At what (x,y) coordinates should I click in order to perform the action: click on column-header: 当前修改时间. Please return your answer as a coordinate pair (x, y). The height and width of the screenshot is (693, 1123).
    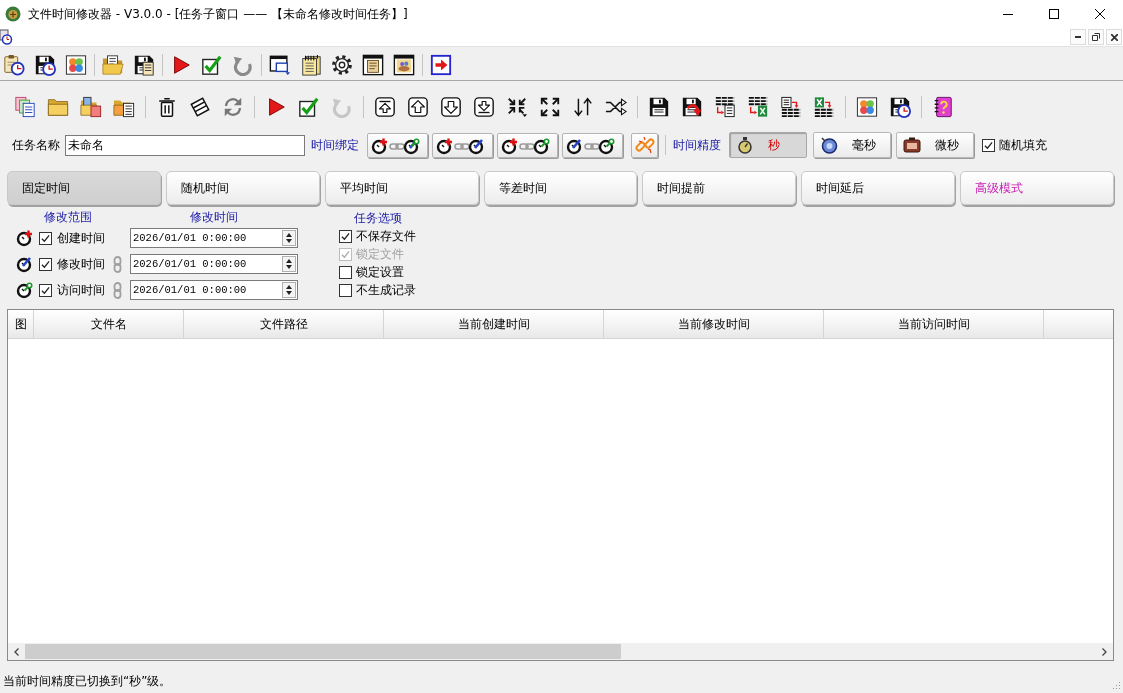
    Looking at the image, I should click on (714, 324).